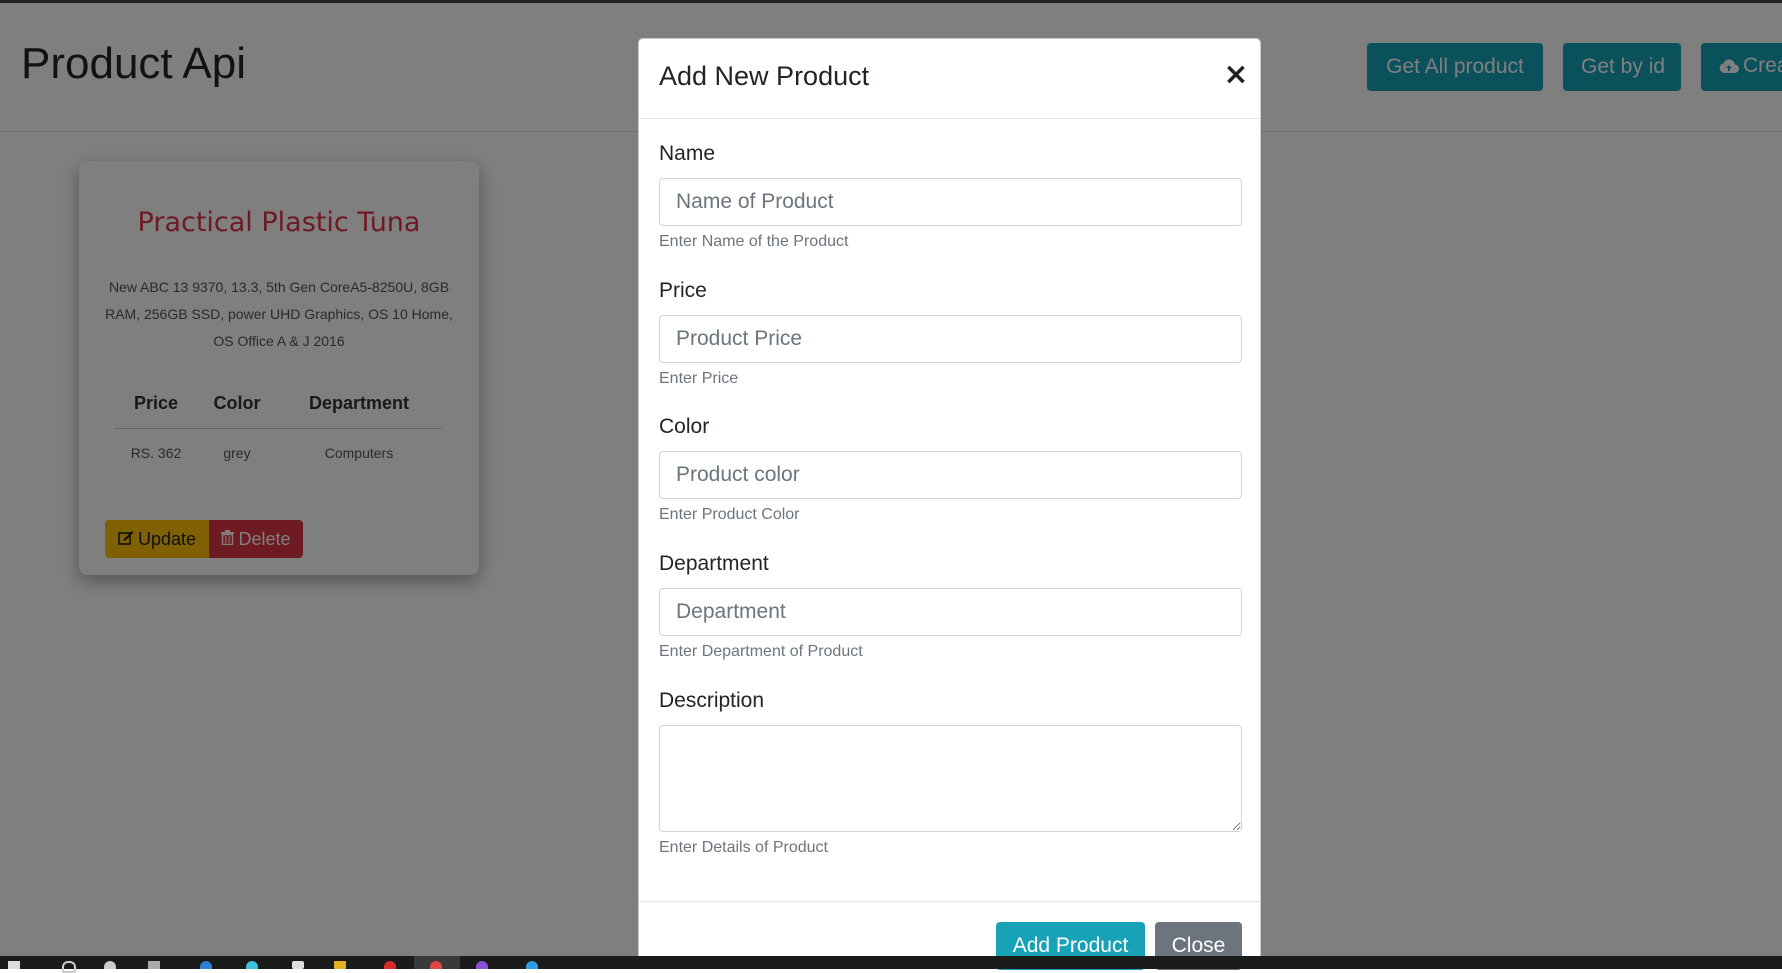 This screenshot has height=973, width=1782. I want to click on task-view-icon, so click(154, 965).